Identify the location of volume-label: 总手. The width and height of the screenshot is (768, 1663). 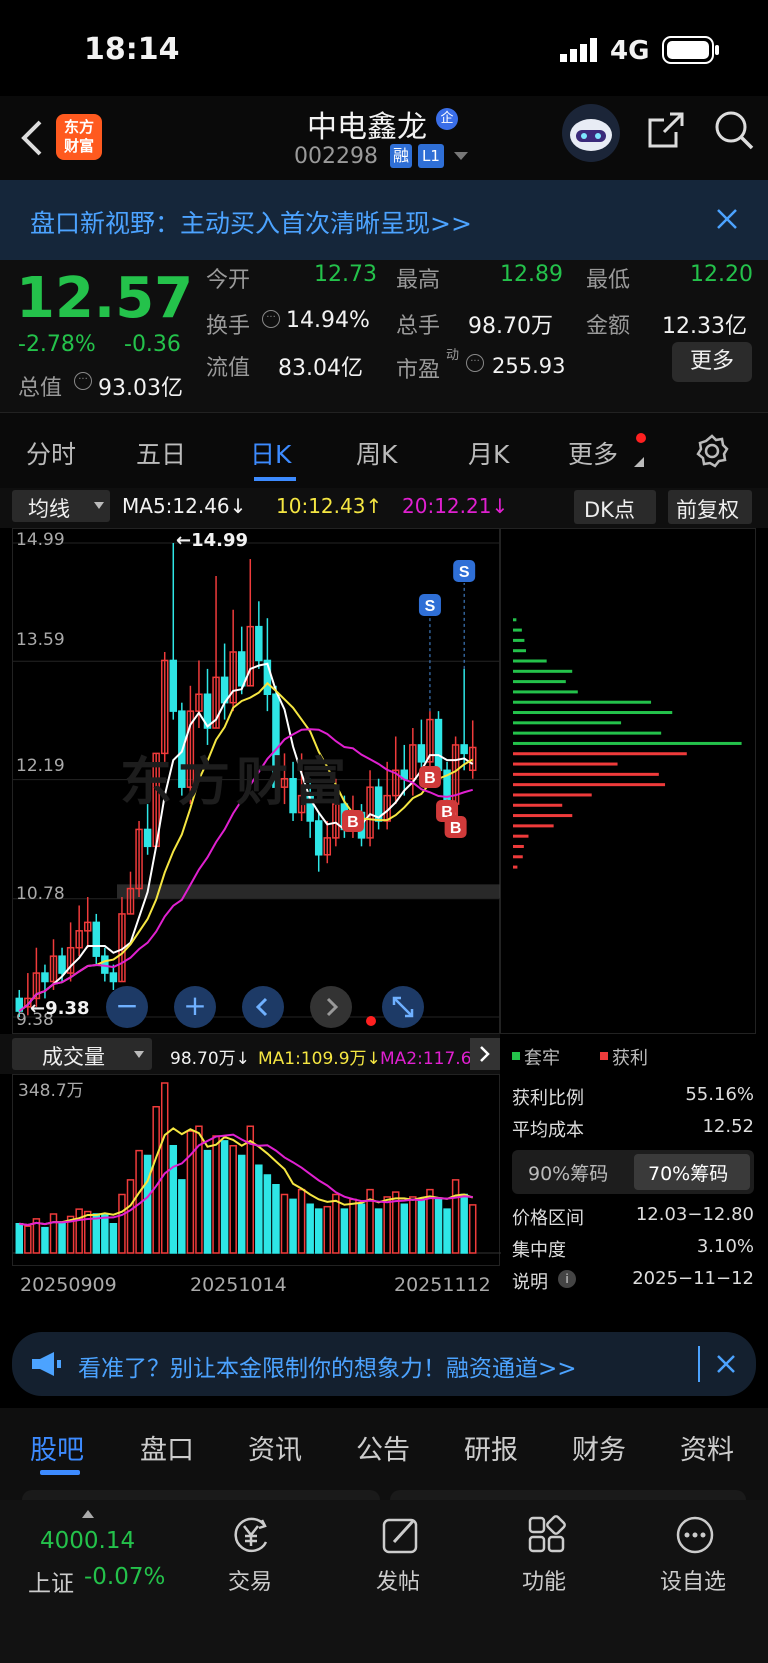
(418, 326).